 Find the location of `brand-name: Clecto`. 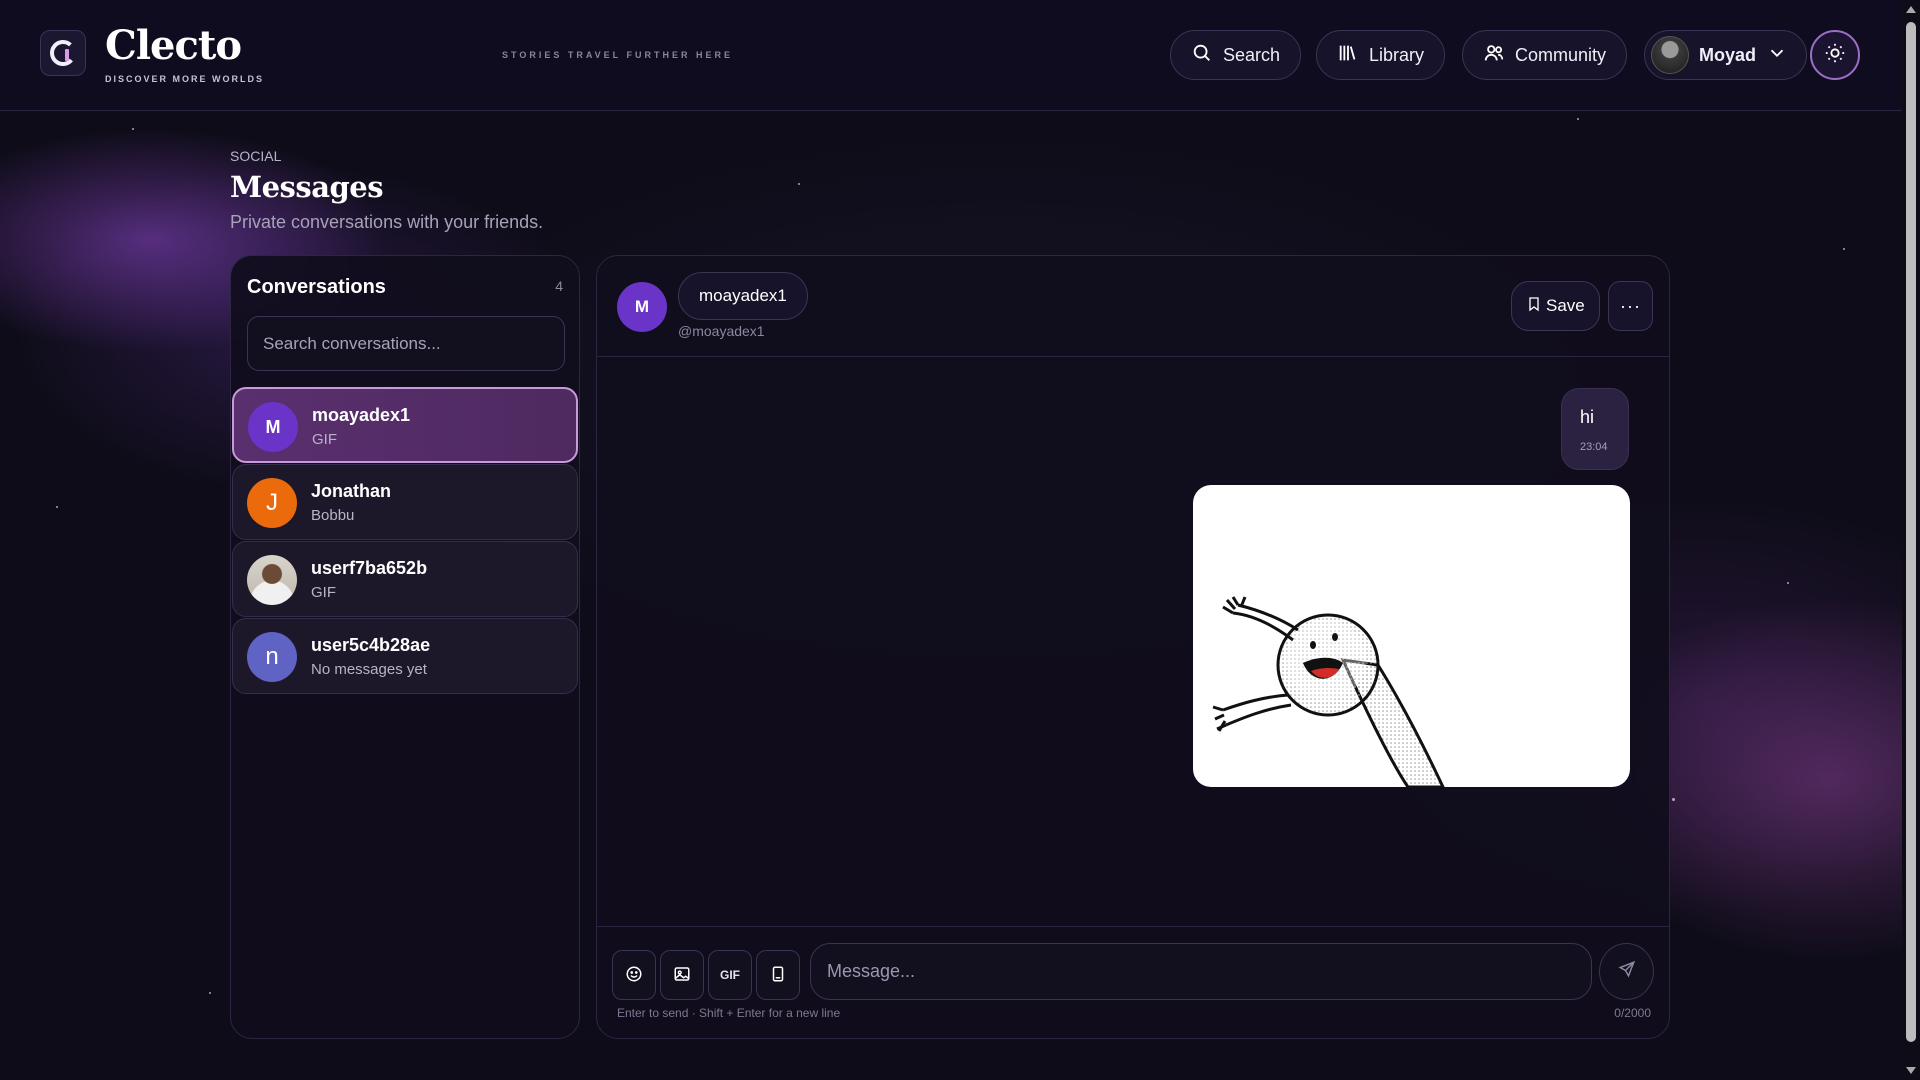

brand-name: Clecto is located at coordinates (173, 45).